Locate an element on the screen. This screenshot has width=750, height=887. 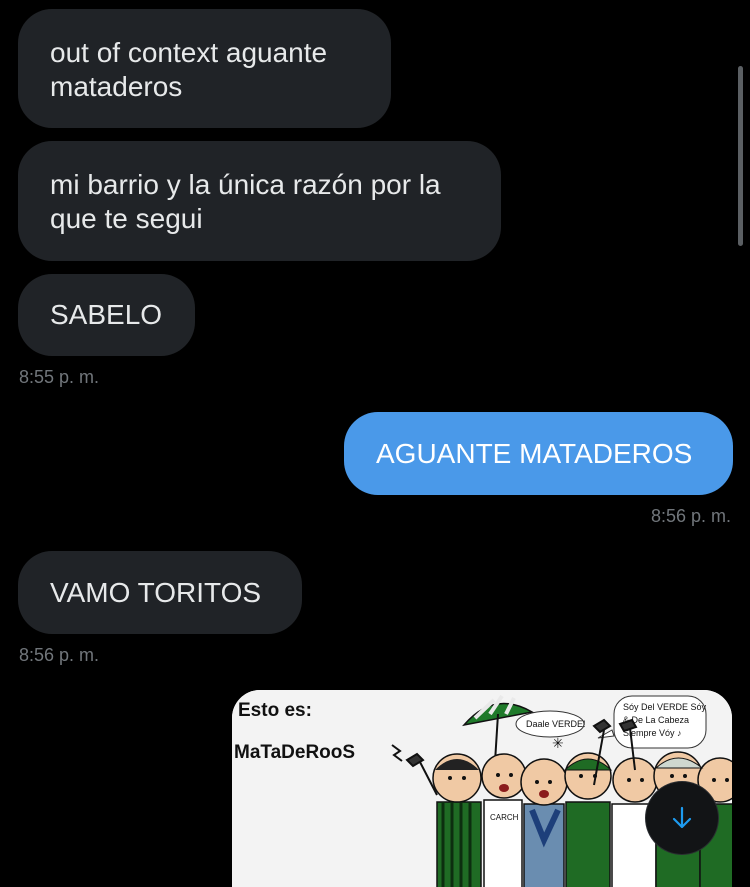
message-text: VAMO TORITOS is located at coordinates (156, 592).